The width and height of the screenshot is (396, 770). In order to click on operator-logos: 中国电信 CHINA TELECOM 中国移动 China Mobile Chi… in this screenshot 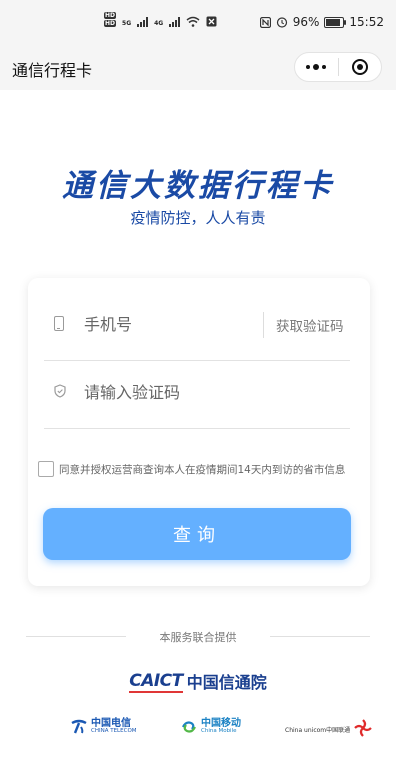, I will do `click(198, 733)`.